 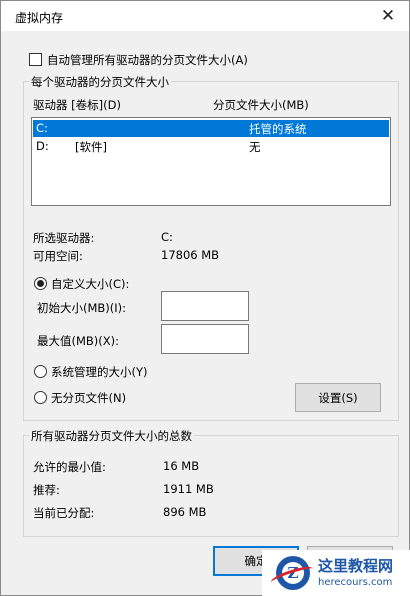 What do you see at coordinates (100, 82) in the screenshot?
I see `drives-group-legend: 每个驱动器的分页文件大小` at bounding box center [100, 82].